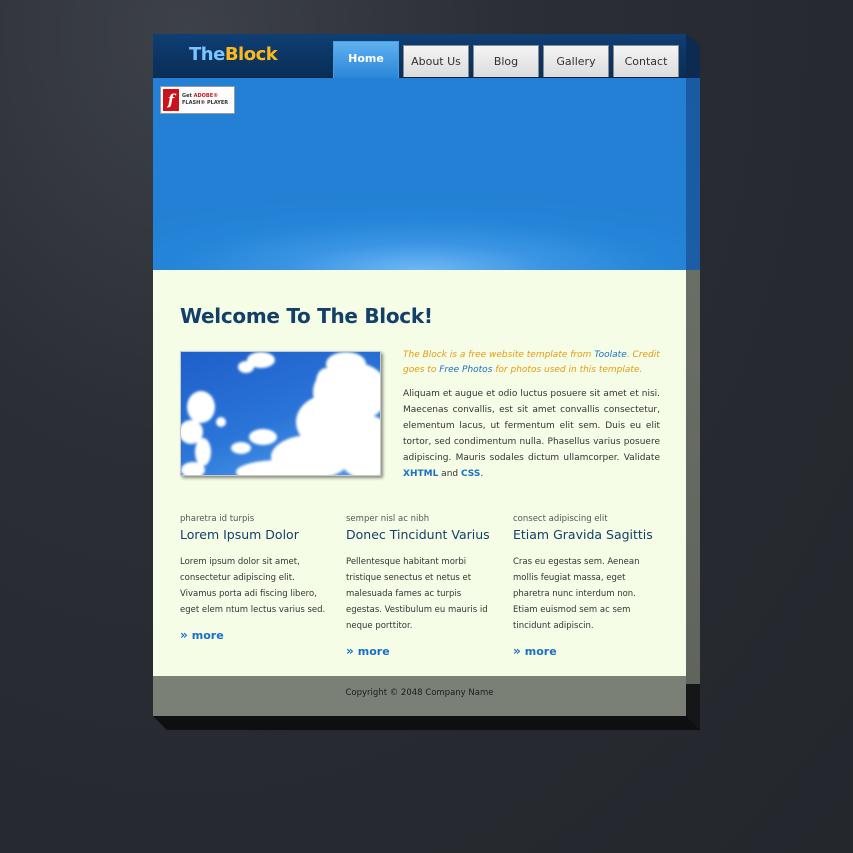 The width and height of the screenshot is (853, 853). Describe the element at coordinates (280, 413) in the screenshot. I see `sky-clouds-image` at that location.